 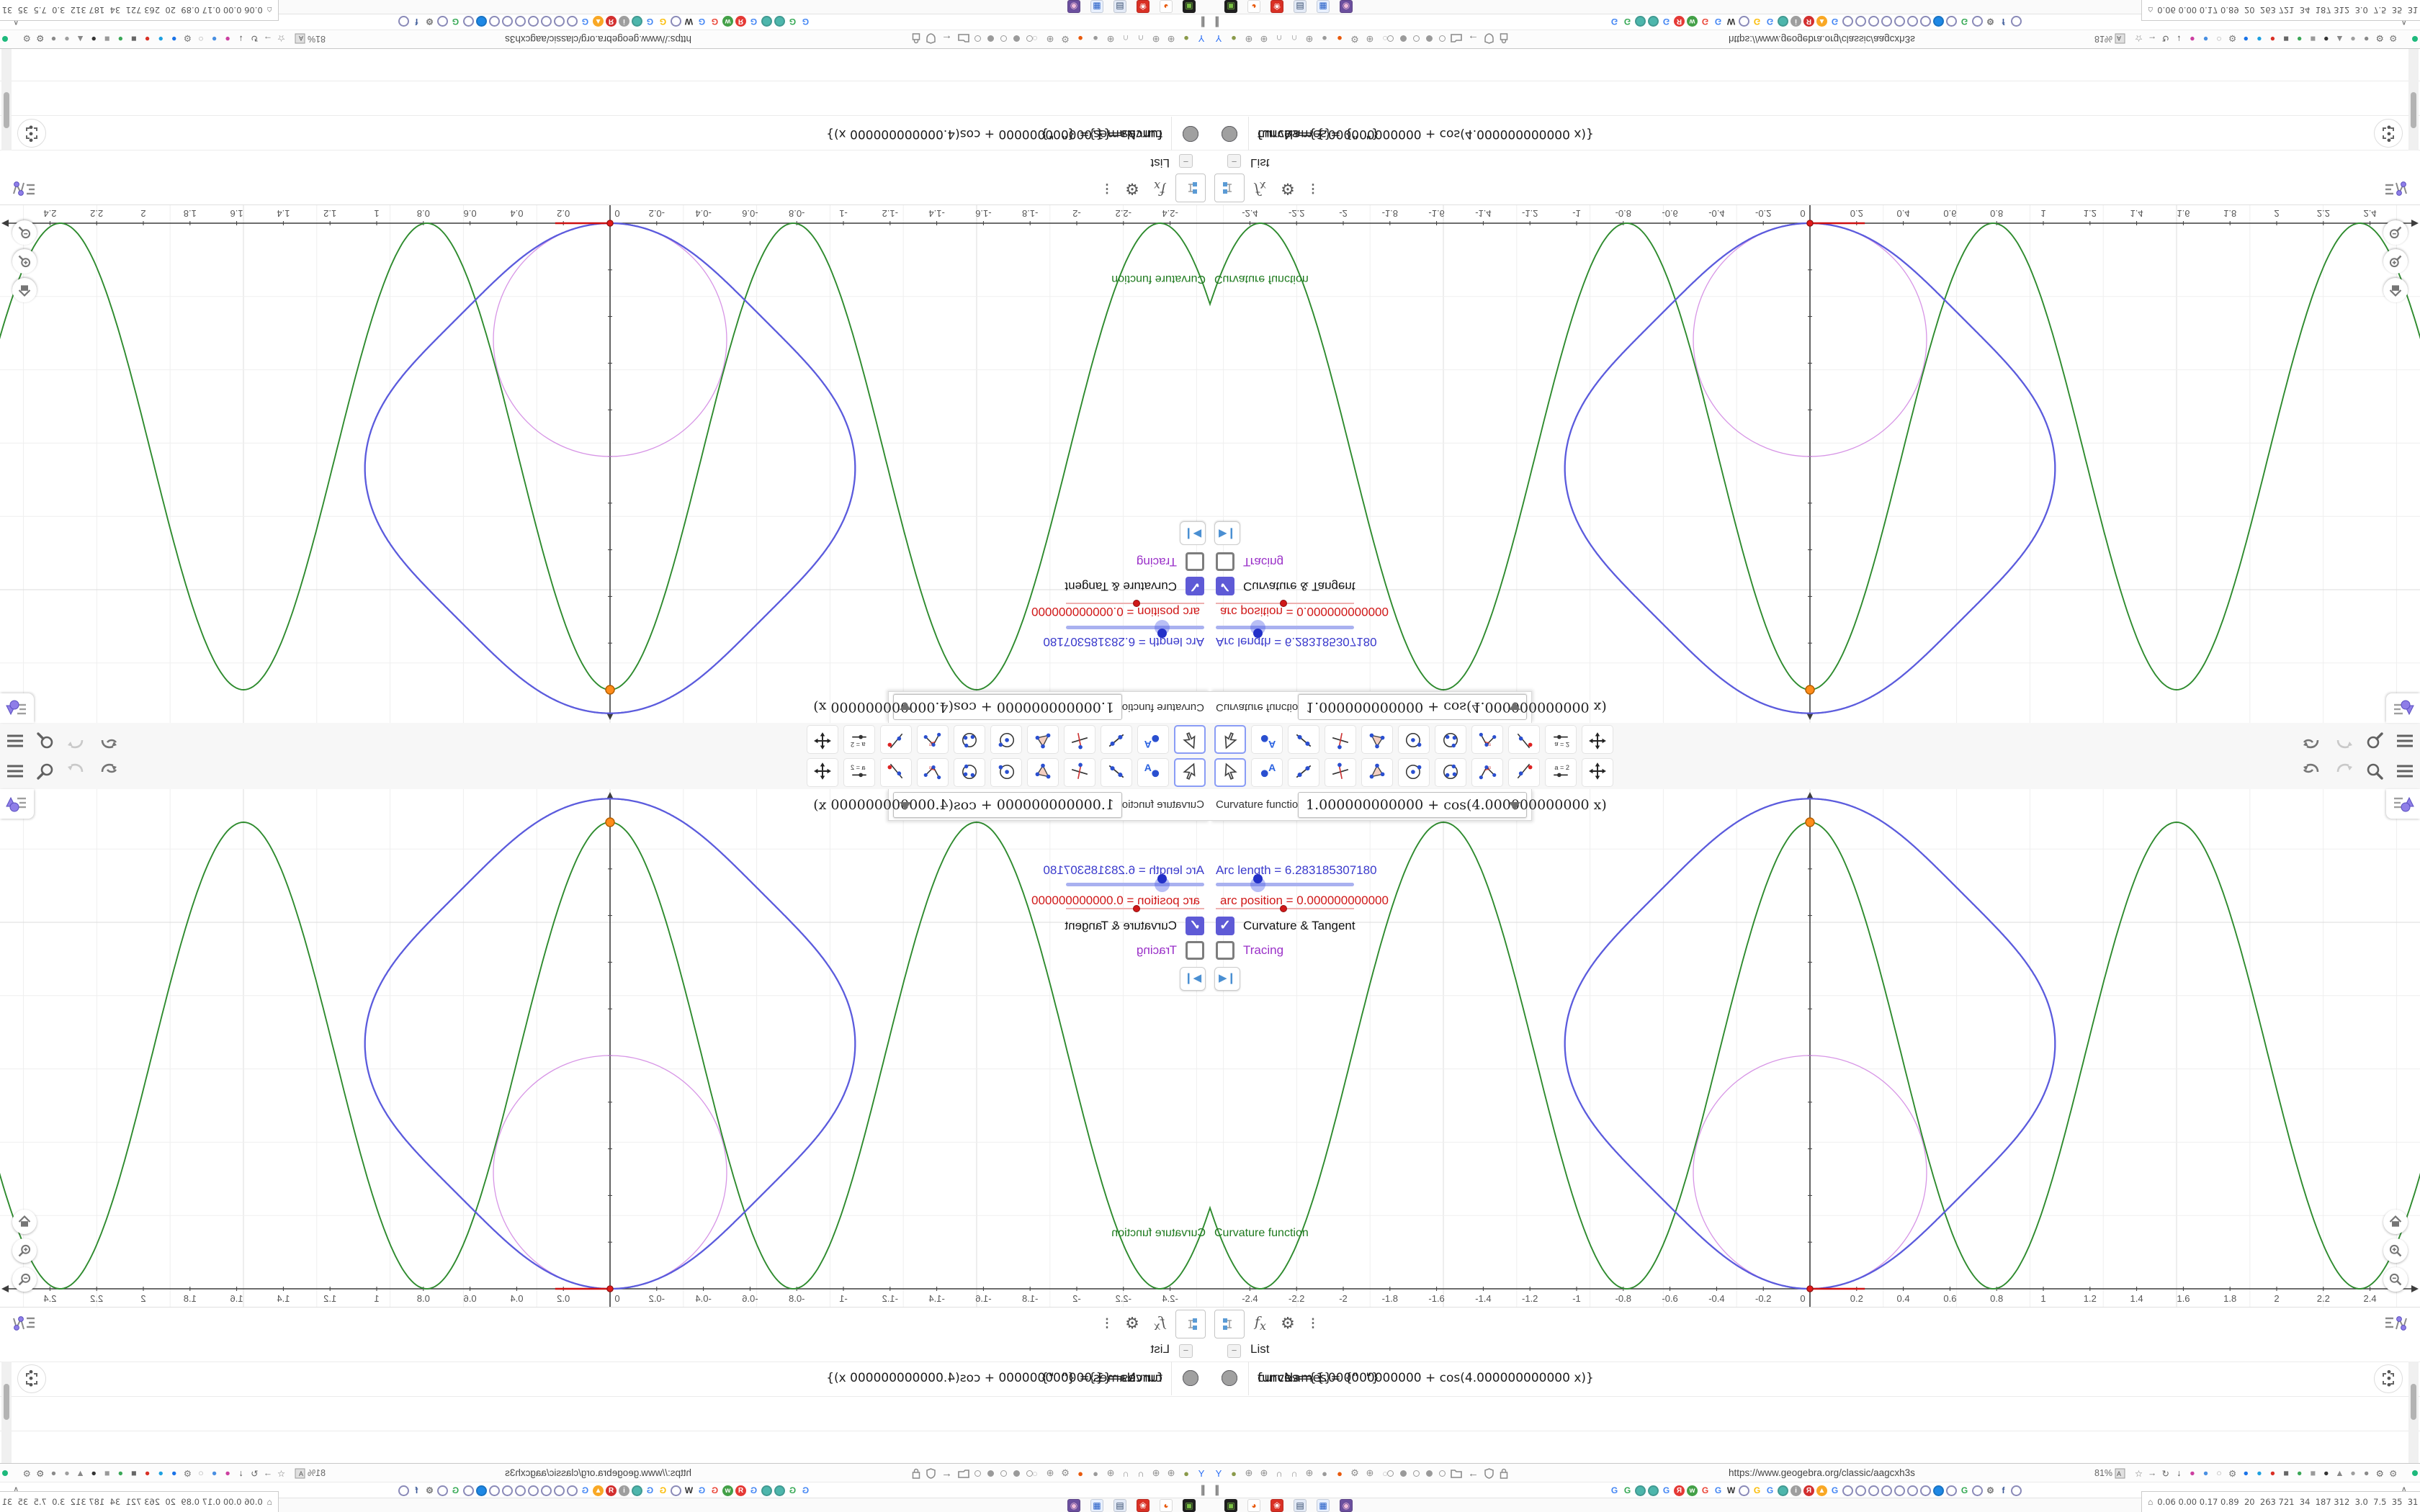 I want to click on extension-icon: ▲, so click(x=80, y=39).